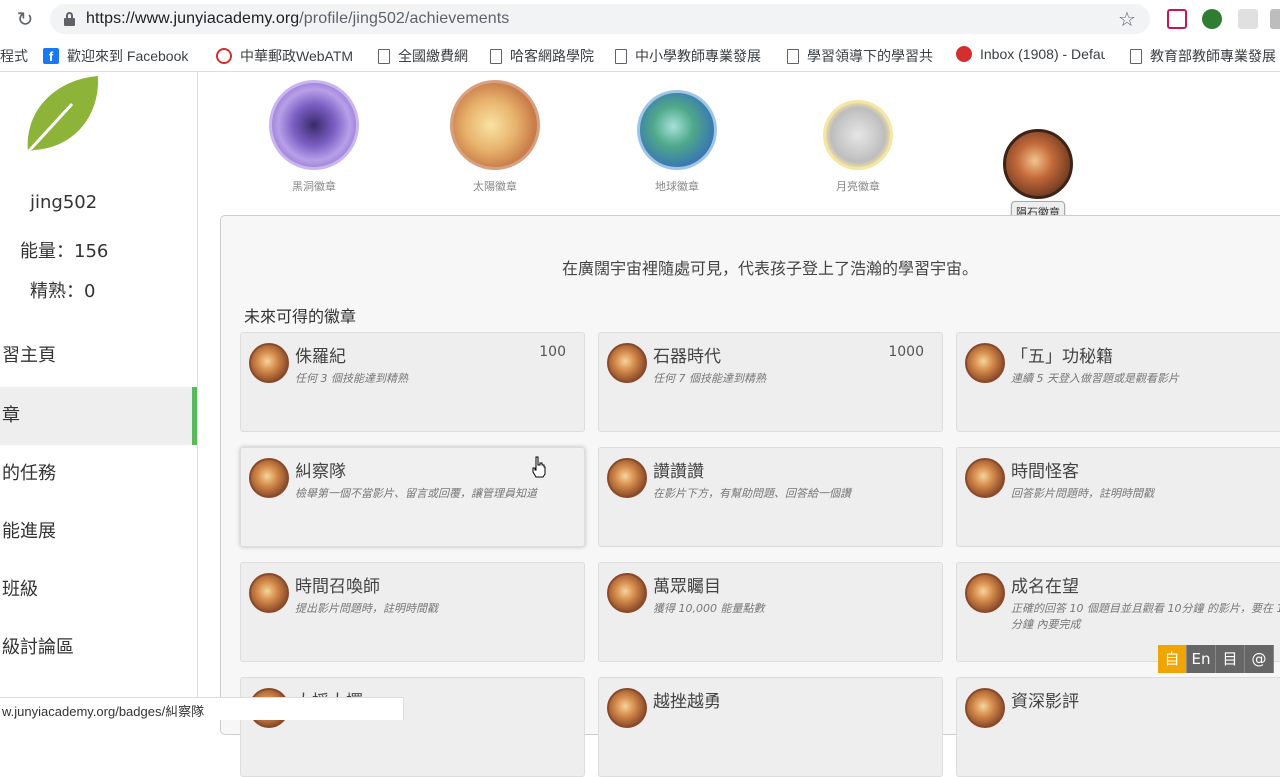  What do you see at coordinates (98, 590) in the screenshot?
I see `sidebar-item-classes: 班級` at bounding box center [98, 590].